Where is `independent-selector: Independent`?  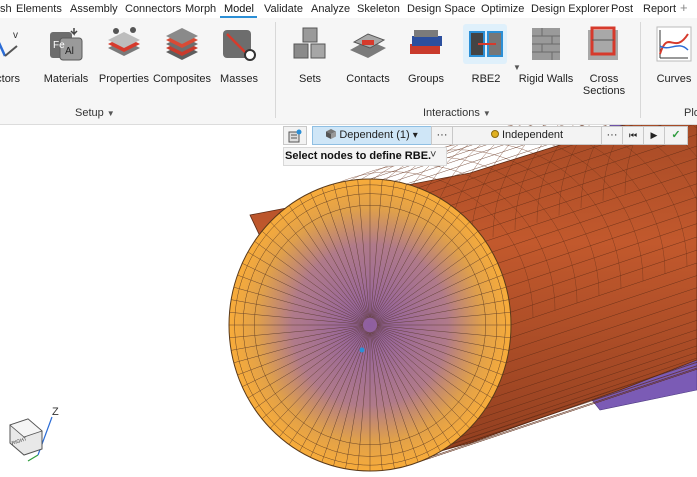 independent-selector: Independent is located at coordinates (527, 135).